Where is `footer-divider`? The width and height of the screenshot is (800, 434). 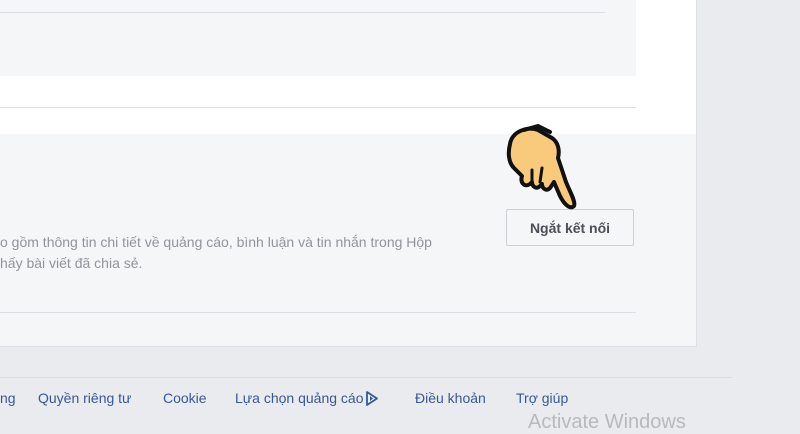
footer-divider is located at coordinates (366, 377).